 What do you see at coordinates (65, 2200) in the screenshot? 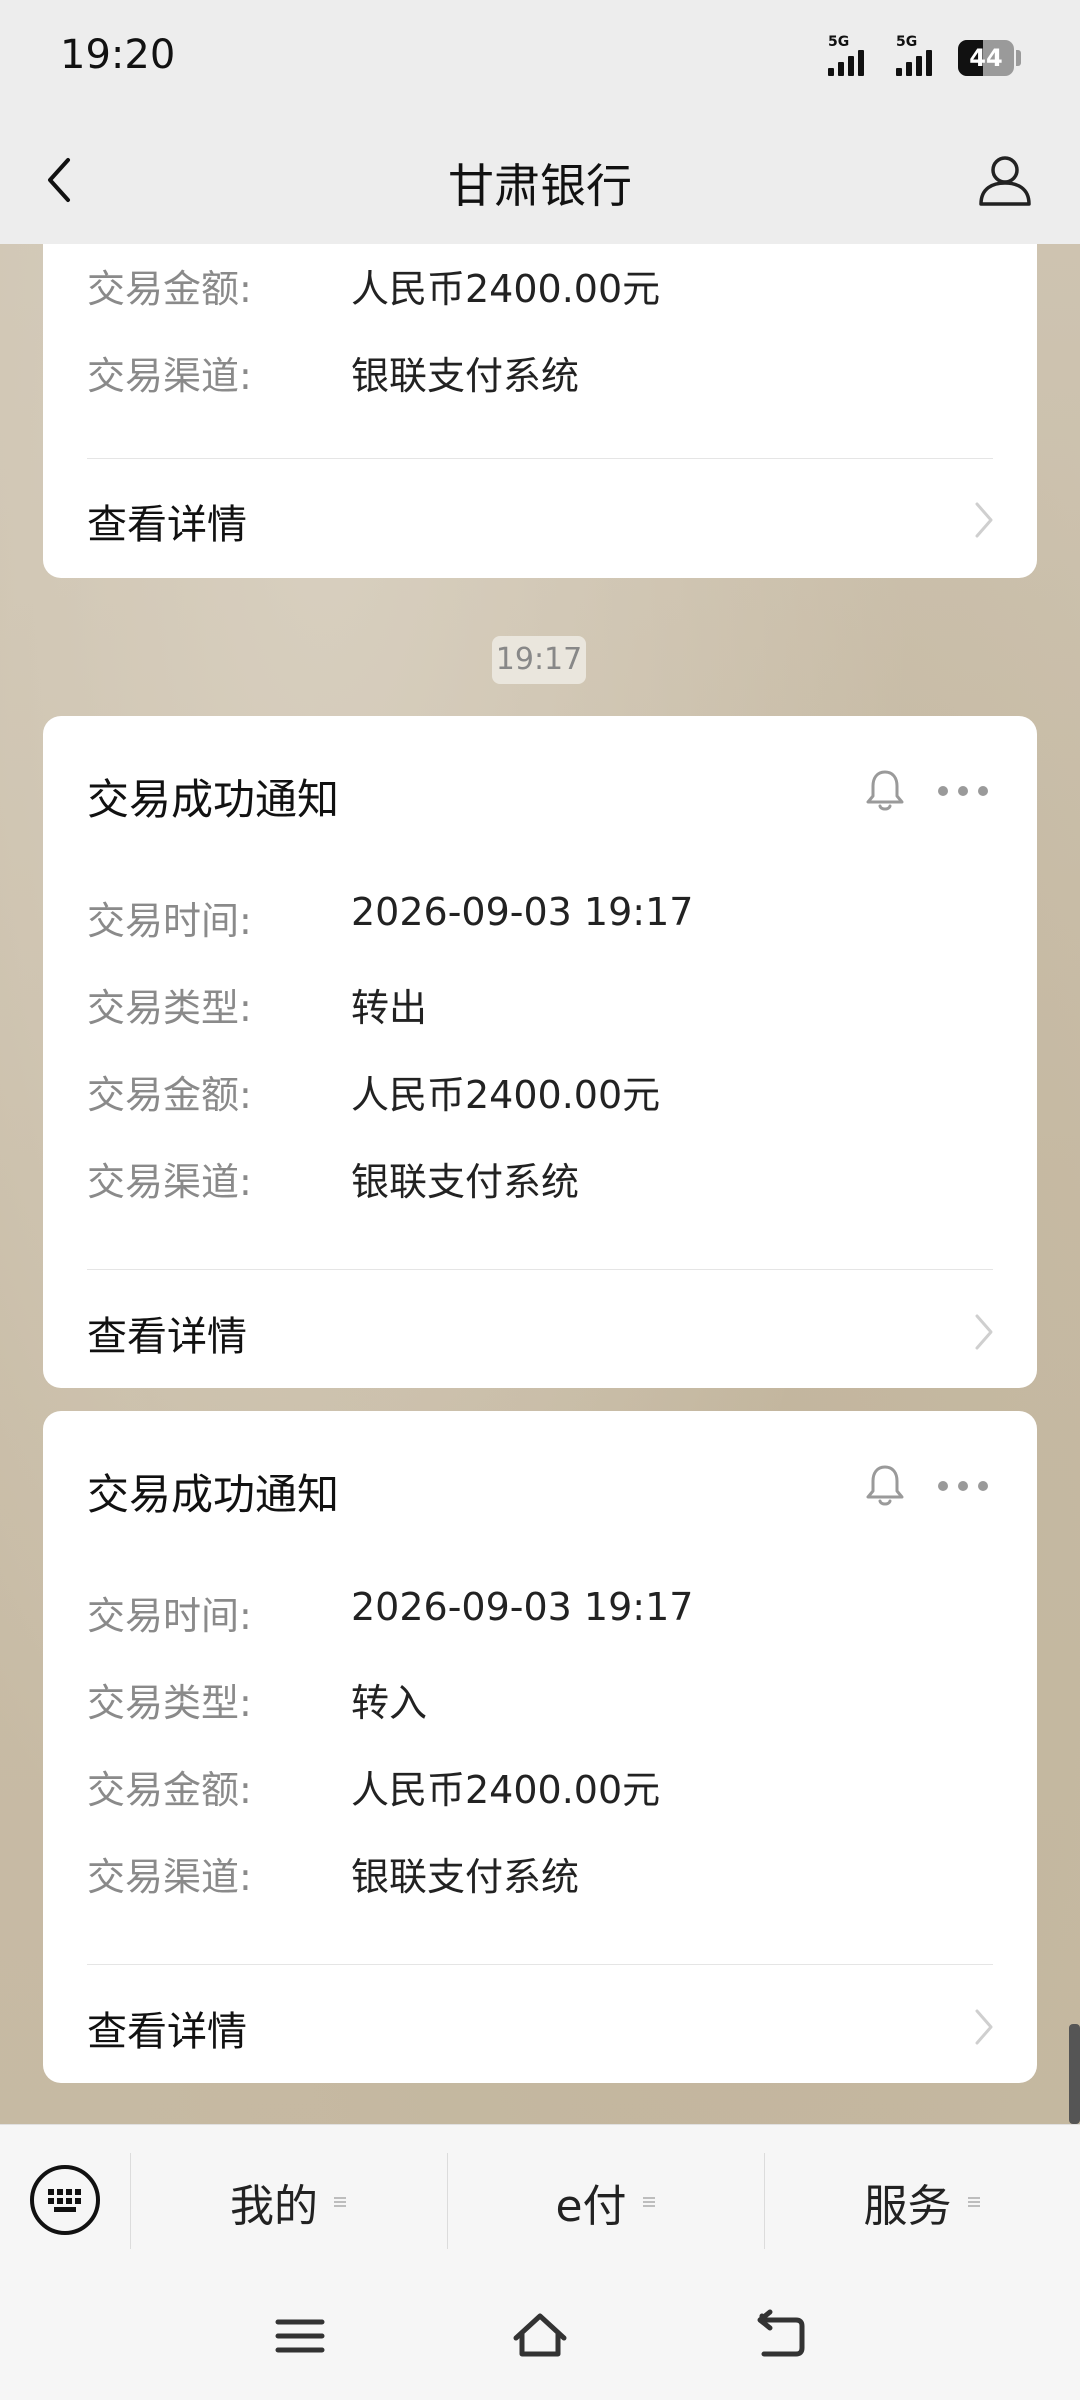
I see `keyboard-icon` at bounding box center [65, 2200].